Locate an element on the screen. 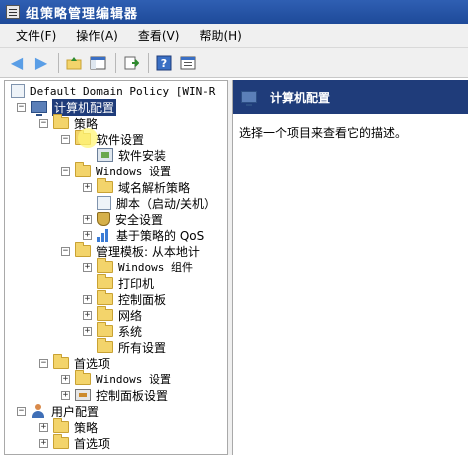 The image size is (468, 458). tree-item-all-settings: 所有设置 is located at coordinates (124, 346).